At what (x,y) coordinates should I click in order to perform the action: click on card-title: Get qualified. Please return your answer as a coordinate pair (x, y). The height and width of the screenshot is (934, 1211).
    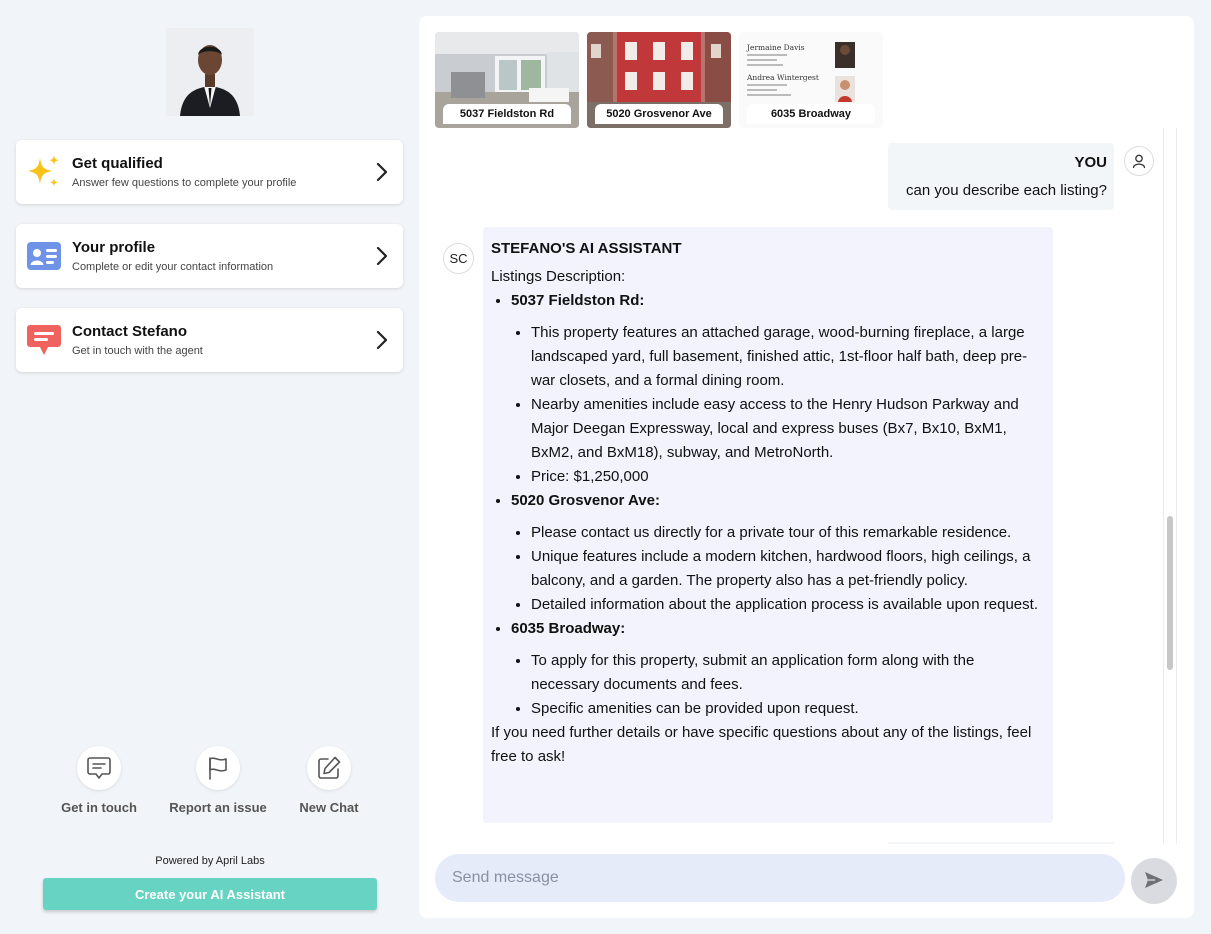
    Looking at the image, I should click on (117, 163).